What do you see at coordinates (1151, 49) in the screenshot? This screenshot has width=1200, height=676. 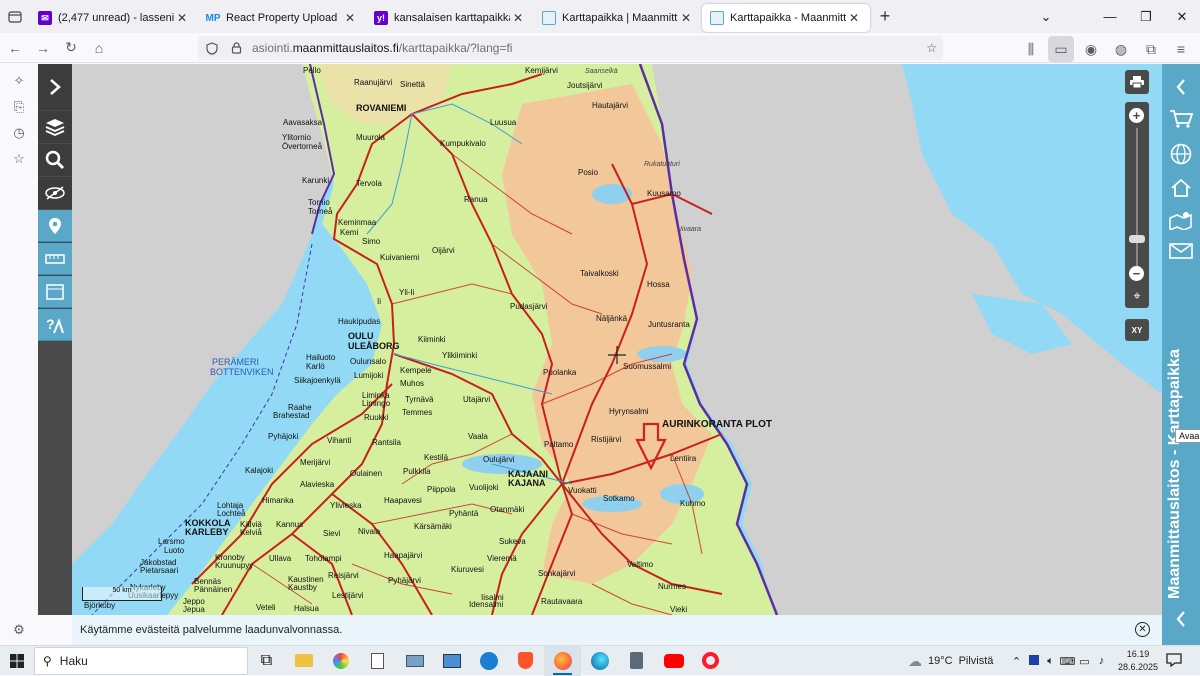 I see `extensions-icon: ⧉` at bounding box center [1151, 49].